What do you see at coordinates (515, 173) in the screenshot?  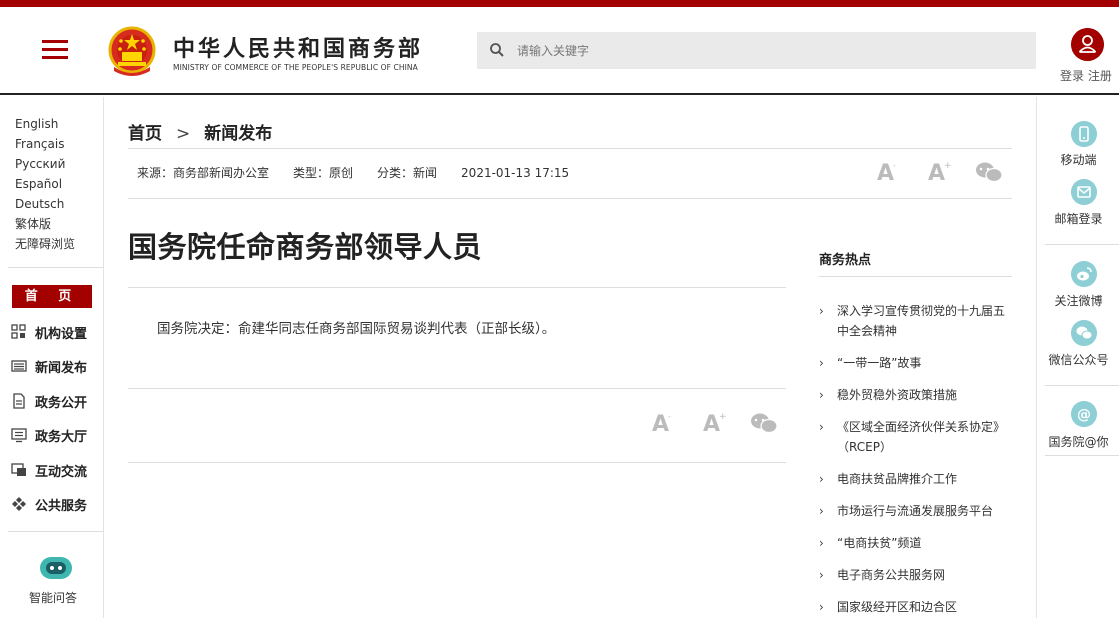 I see `meta-datetime: 2021-01-13 17:15` at bounding box center [515, 173].